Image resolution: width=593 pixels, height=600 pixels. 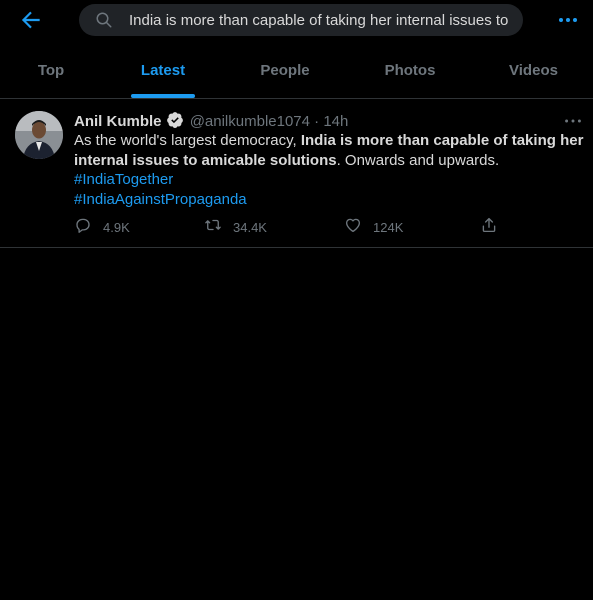 What do you see at coordinates (330, 180) in the screenshot?
I see `hashtag-link: #IndiaTogether` at bounding box center [330, 180].